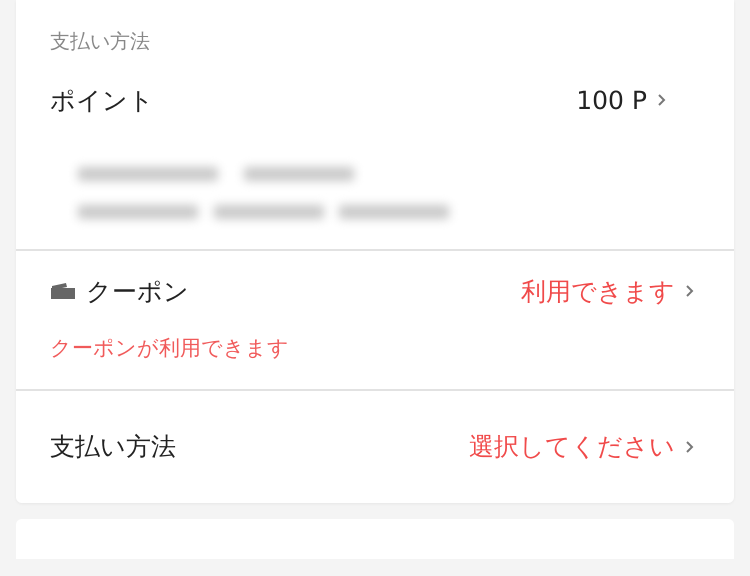 The height and width of the screenshot is (576, 750). What do you see at coordinates (102, 100) in the screenshot?
I see `points-label: ポイント` at bounding box center [102, 100].